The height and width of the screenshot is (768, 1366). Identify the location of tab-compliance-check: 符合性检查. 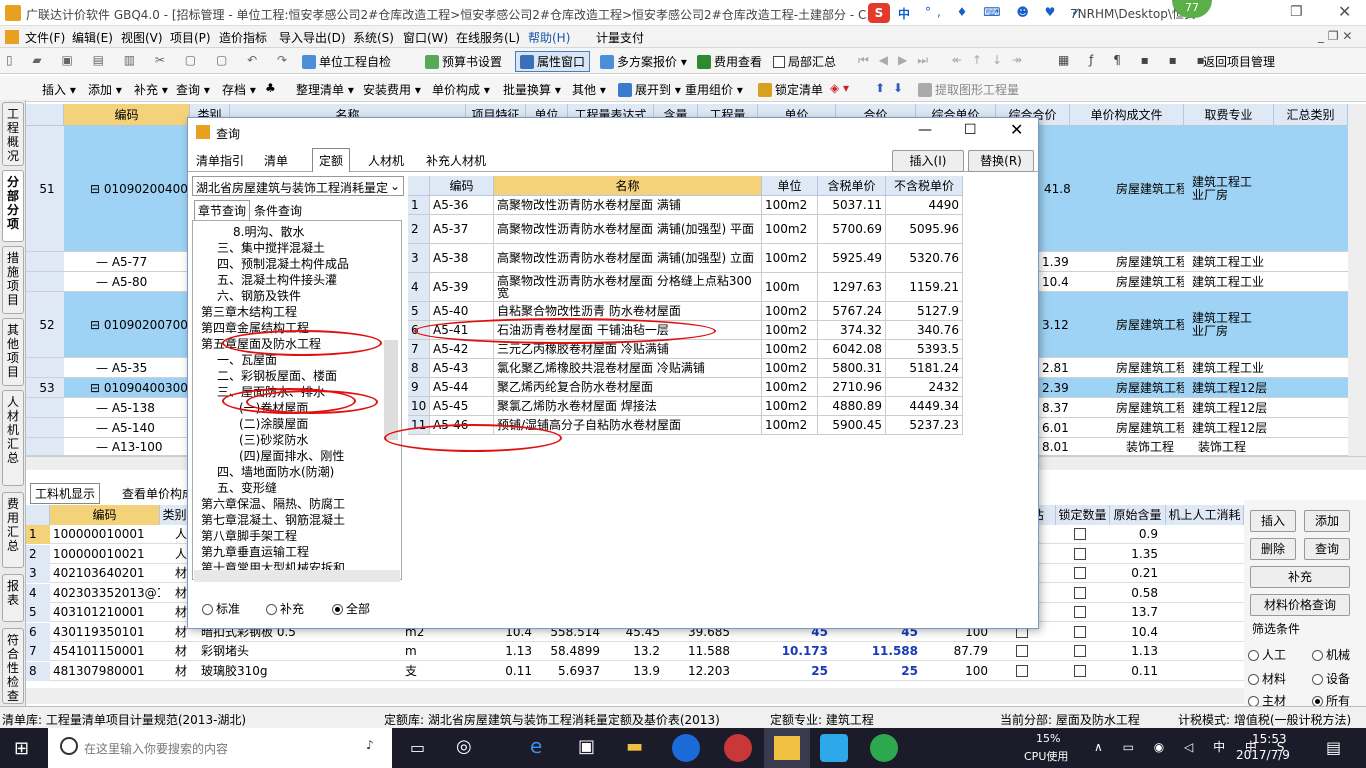
(13, 666).